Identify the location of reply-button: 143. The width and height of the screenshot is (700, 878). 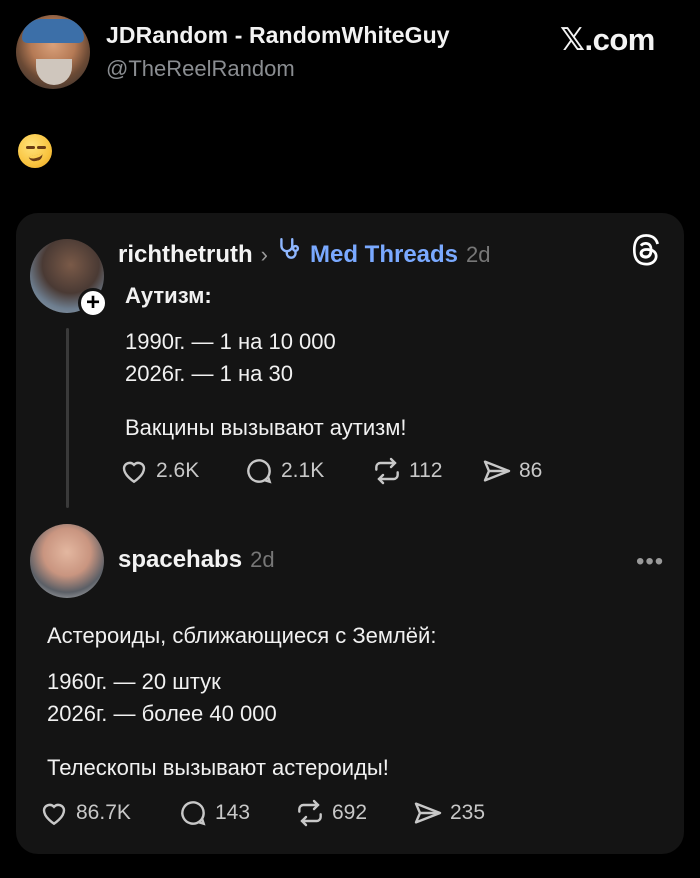
(235, 813).